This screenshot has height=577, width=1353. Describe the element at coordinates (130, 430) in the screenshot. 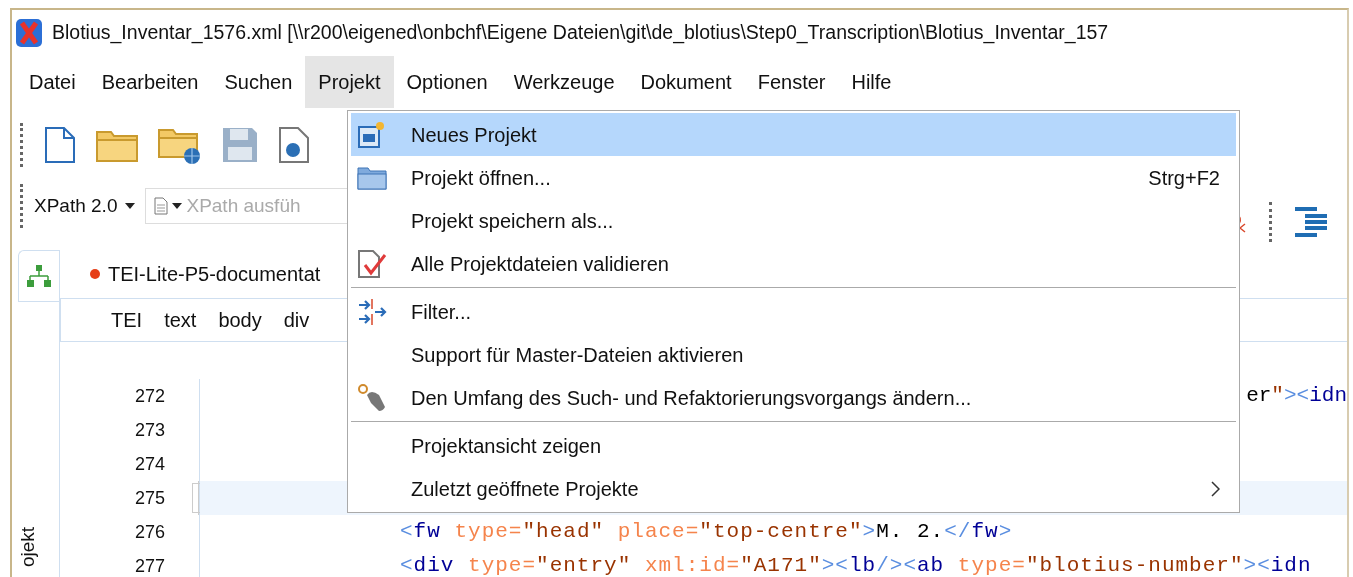

I see `line-number: 273` at that location.